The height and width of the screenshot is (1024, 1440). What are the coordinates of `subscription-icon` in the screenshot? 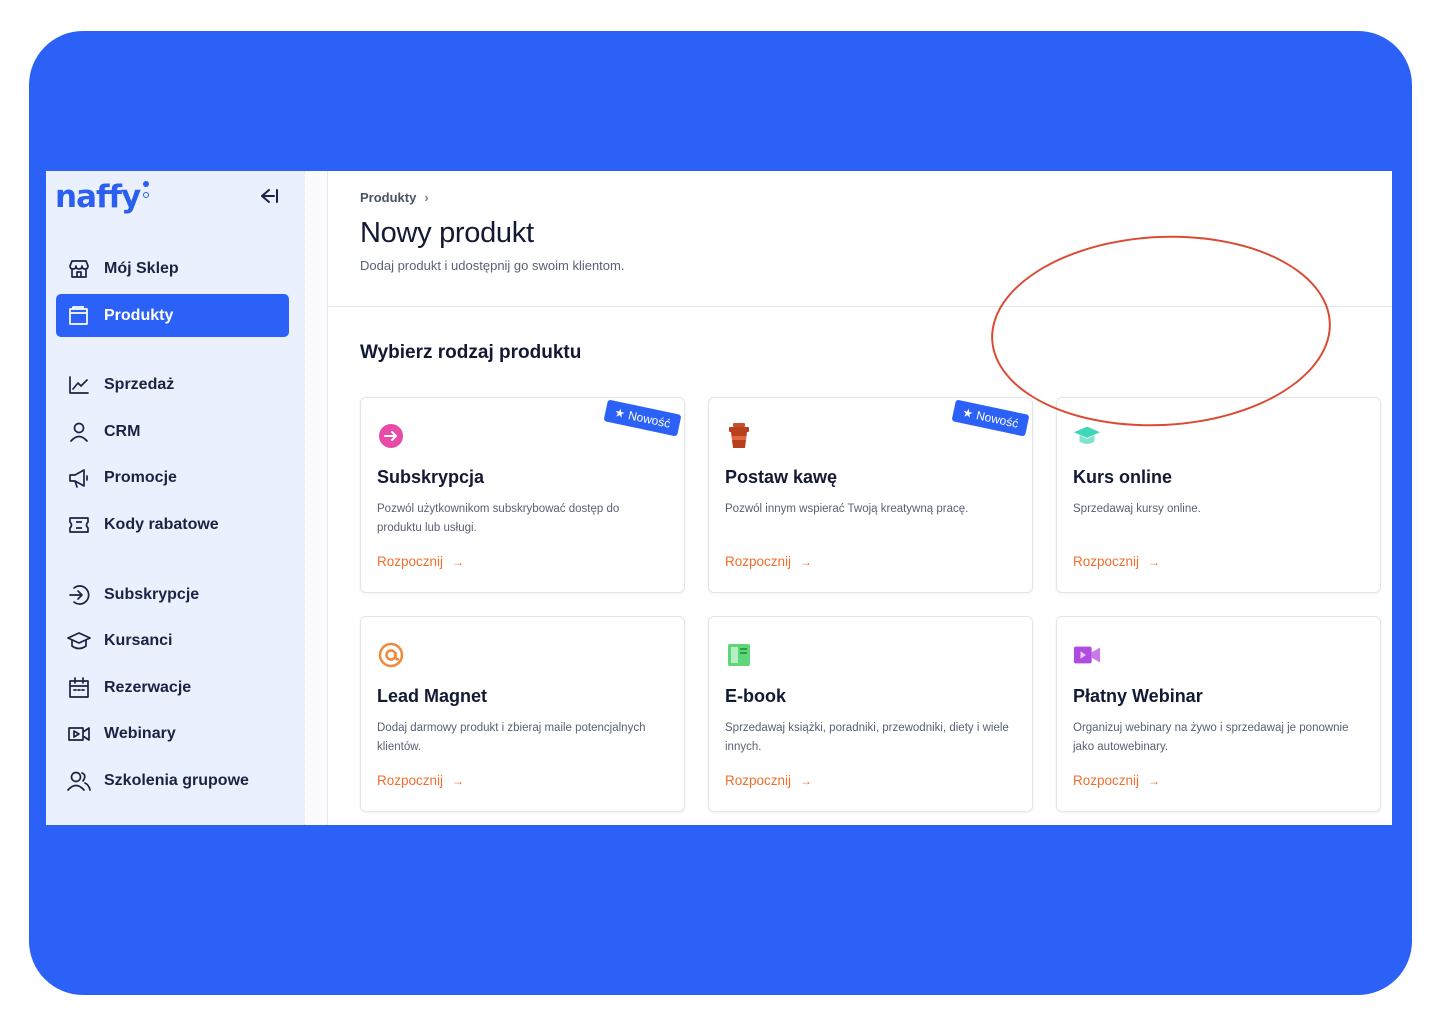 It's located at (391, 436).